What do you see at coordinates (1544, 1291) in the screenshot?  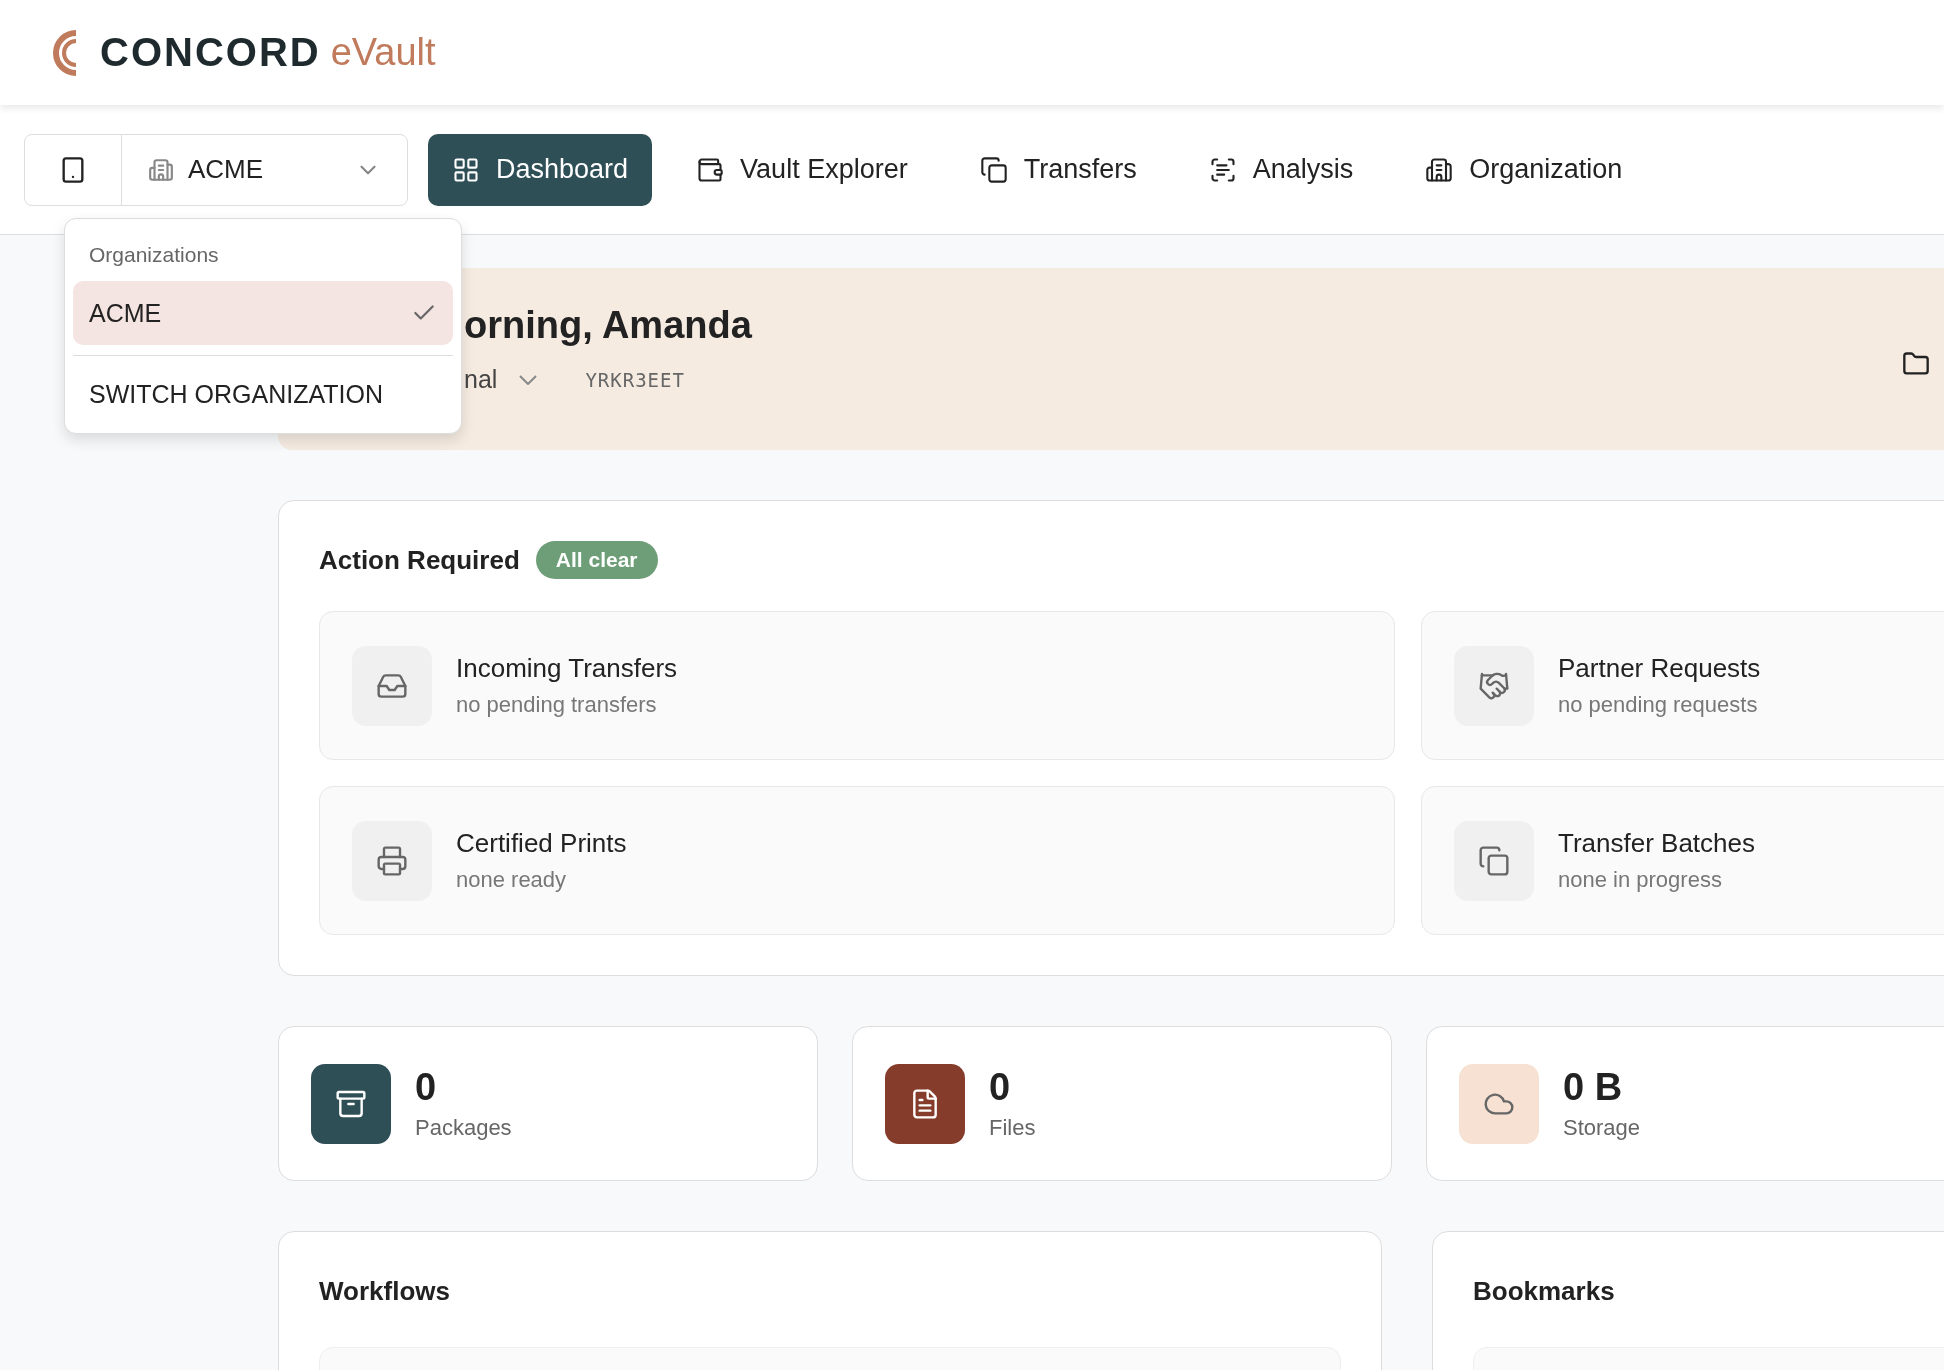 I see `panel-title: Bookmarks` at bounding box center [1544, 1291].